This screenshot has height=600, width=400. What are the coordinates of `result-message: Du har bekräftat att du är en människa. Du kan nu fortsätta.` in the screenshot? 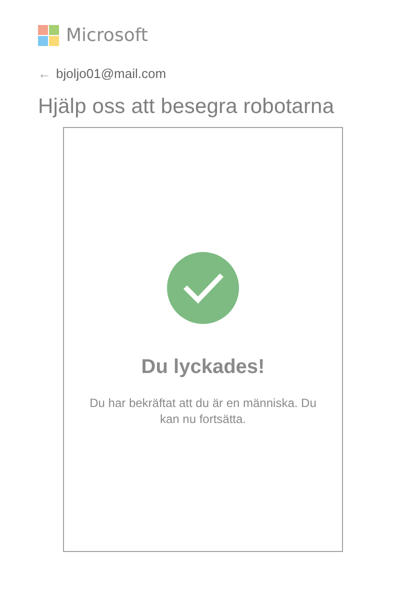 It's located at (203, 411).